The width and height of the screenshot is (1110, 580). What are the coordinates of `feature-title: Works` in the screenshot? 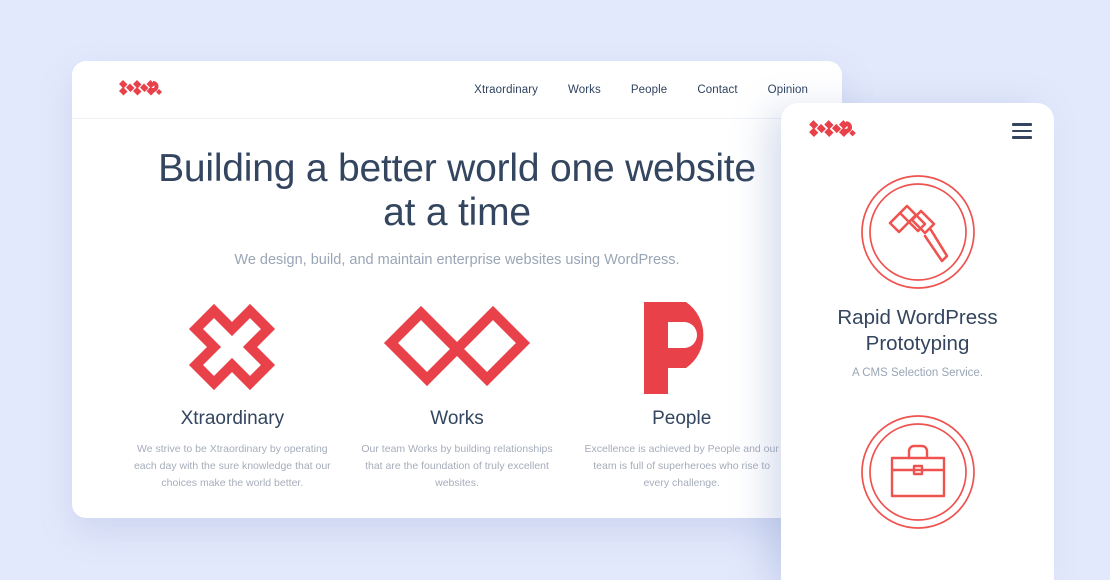 It's located at (457, 419).